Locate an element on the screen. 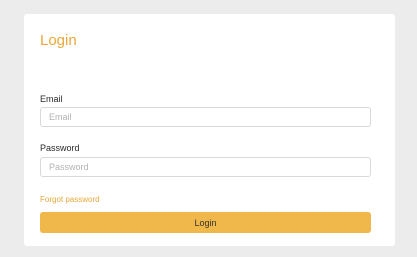  email-label: Email is located at coordinates (51, 99).